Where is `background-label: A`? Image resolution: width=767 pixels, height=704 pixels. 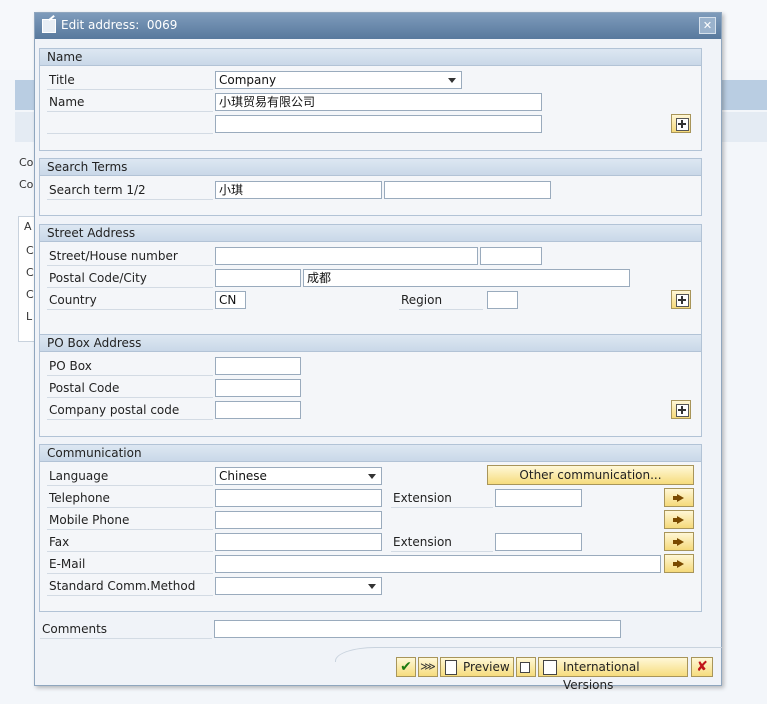
background-label: A is located at coordinates (28, 226).